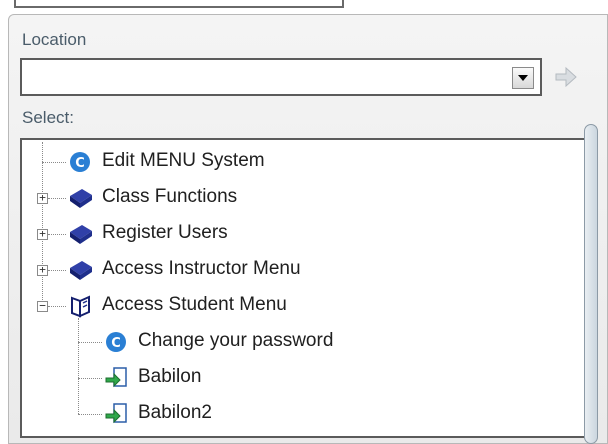 The height and width of the screenshot is (444, 608). I want to click on tree-item-label: Babilon2, so click(175, 412).